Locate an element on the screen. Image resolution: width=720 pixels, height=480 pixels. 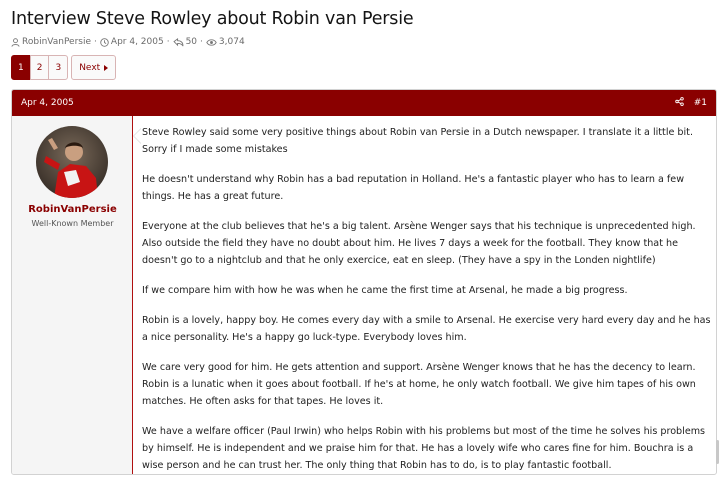
thread-views: 3,074 is located at coordinates (231, 42).